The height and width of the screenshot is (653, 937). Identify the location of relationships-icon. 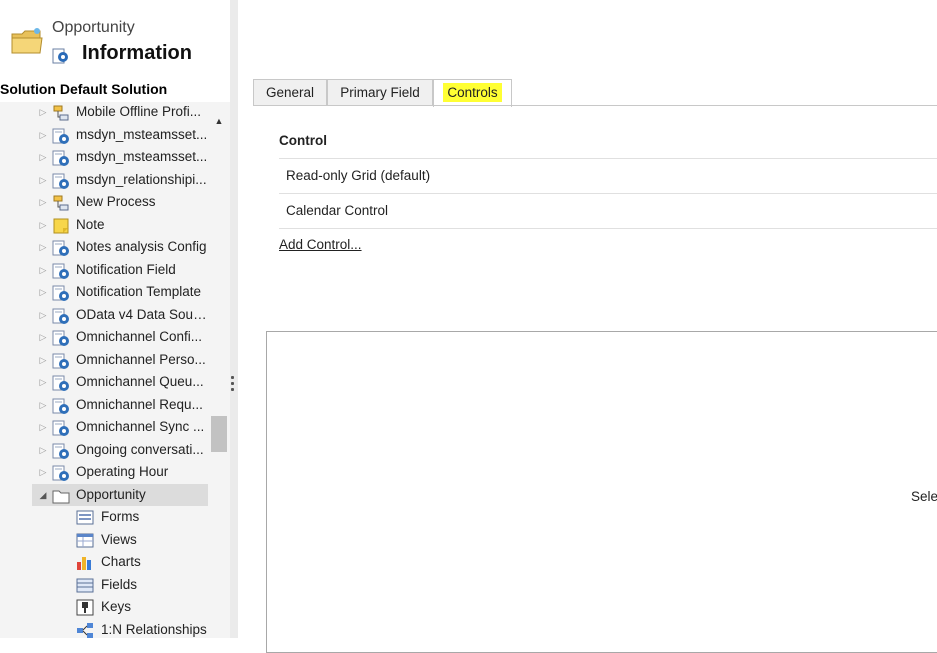
(85, 630).